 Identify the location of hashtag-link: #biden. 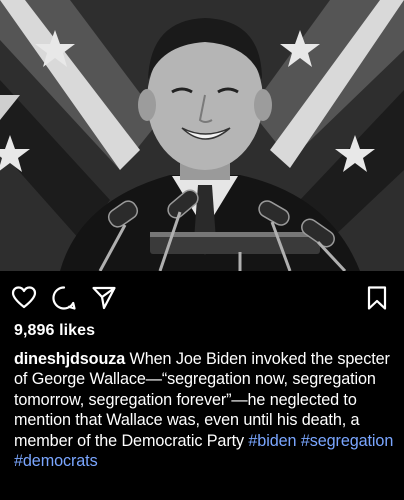
(272, 441).